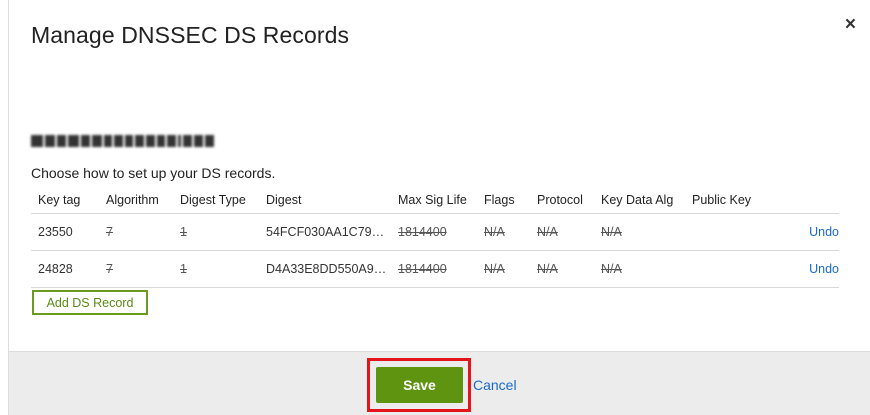 The width and height of the screenshot is (870, 415). Describe the element at coordinates (325, 201) in the screenshot. I see `col-header-digest: Digest` at that location.